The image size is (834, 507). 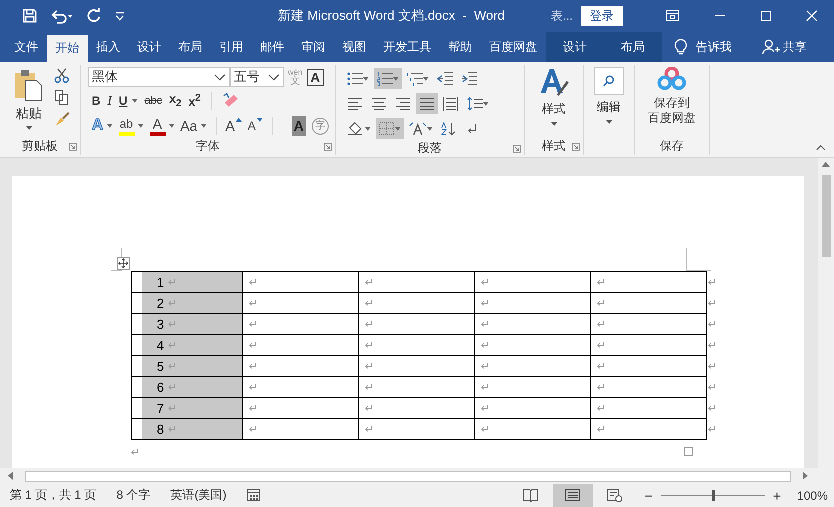 I want to click on ribbon-tab: 审阅, so click(x=313, y=47).